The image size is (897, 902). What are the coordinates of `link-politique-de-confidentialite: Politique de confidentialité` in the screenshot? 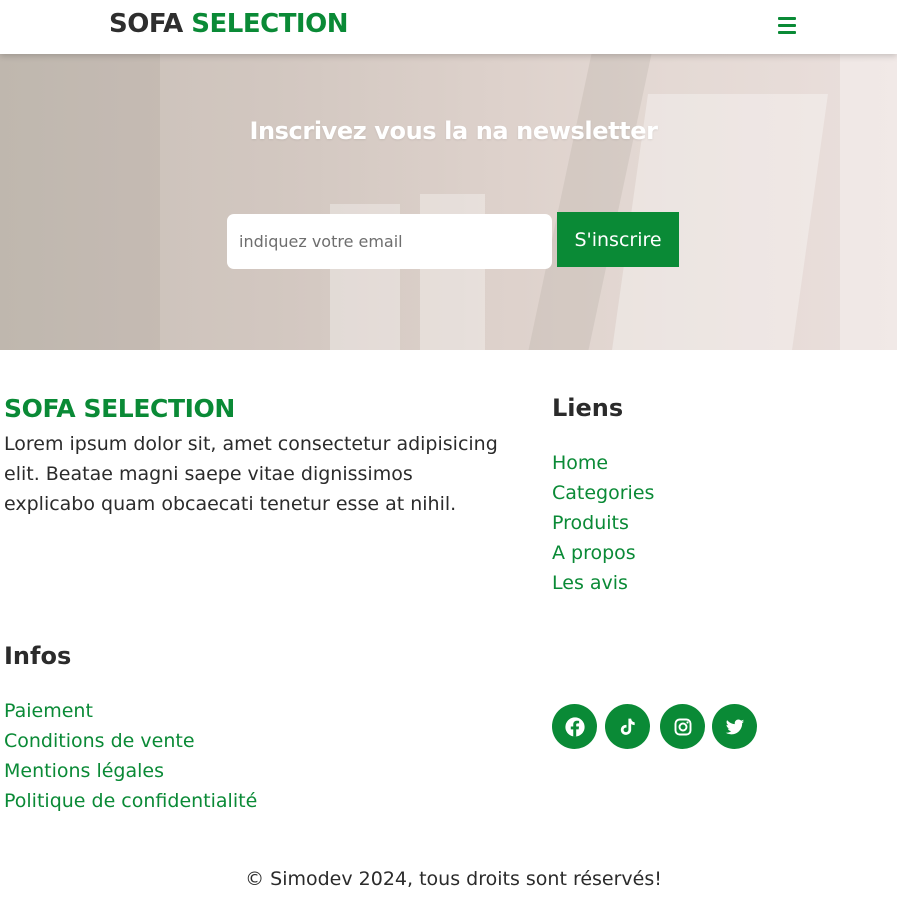 It's located at (130, 801).